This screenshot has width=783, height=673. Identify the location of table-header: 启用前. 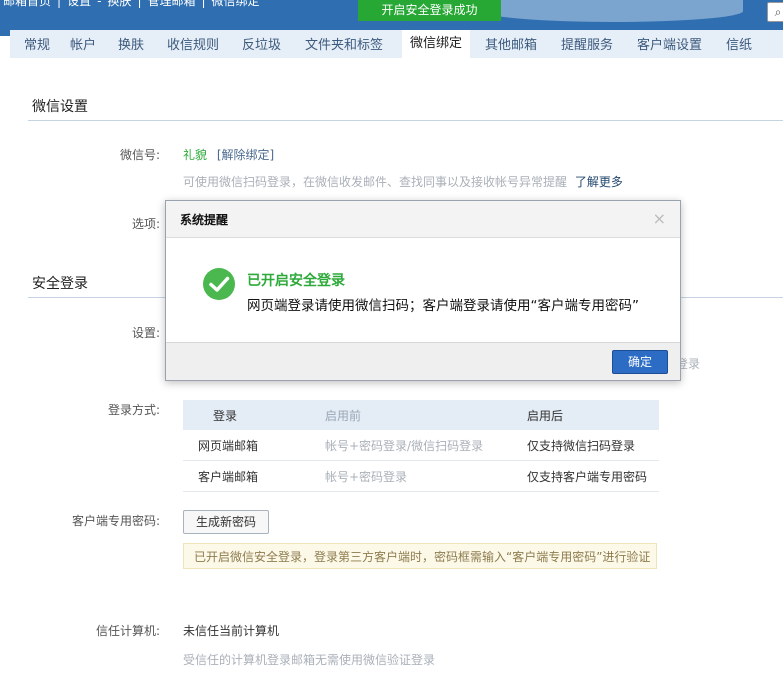
(425, 415).